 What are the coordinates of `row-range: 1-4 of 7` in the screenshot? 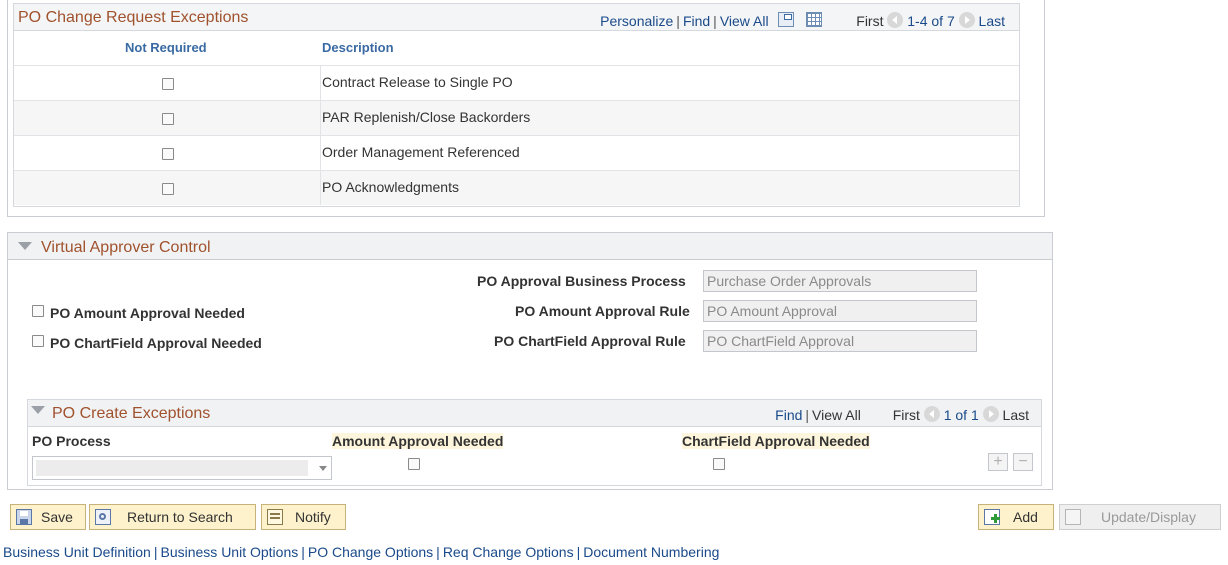 It's located at (931, 21).